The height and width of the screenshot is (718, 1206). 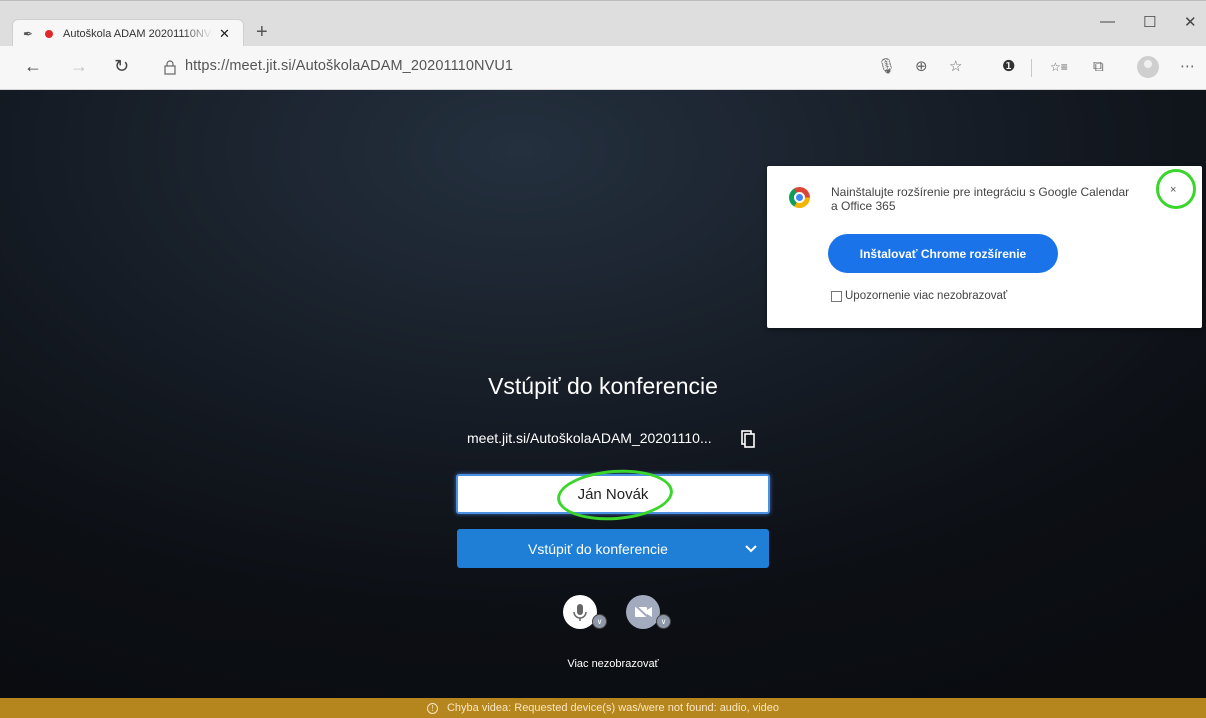 I want to click on browser-tab: ✒ Autoškola ADAM 20201110NVU1 ✕, so click(x=128, y=33).